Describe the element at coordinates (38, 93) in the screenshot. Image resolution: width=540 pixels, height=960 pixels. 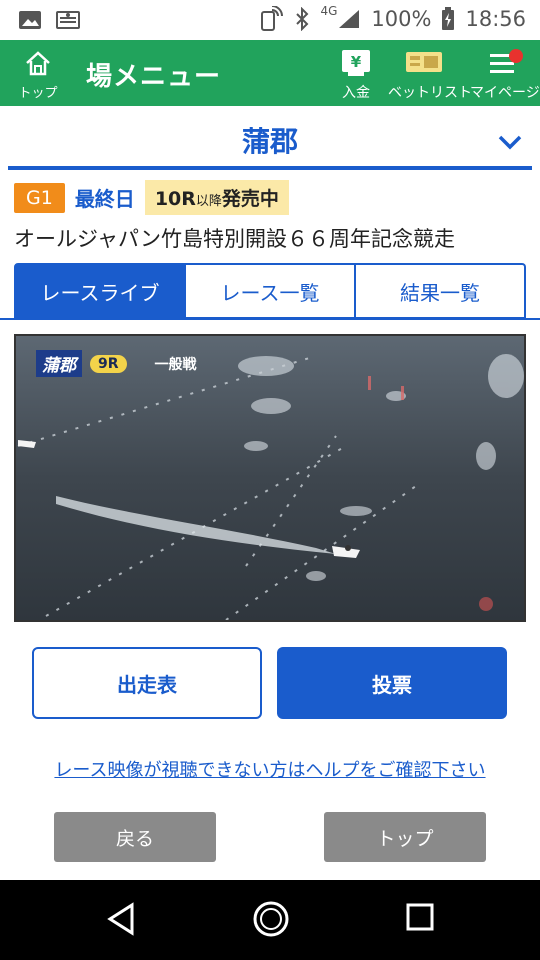
I see `home-label: トップ` at that location.